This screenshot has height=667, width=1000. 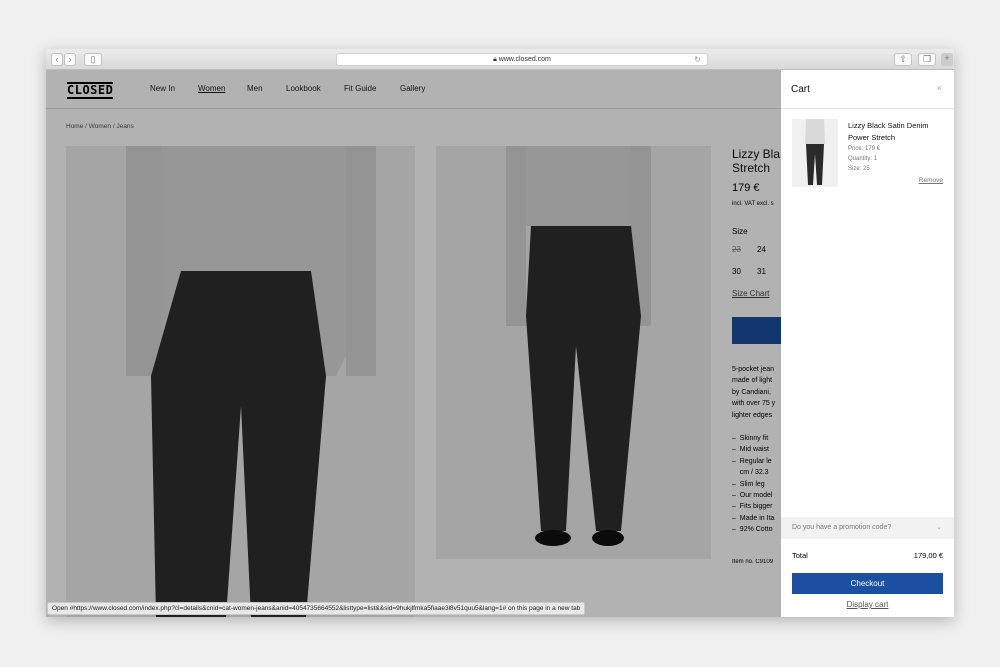 I want to click on cart-title: Cart, so click(x=800, y=89).